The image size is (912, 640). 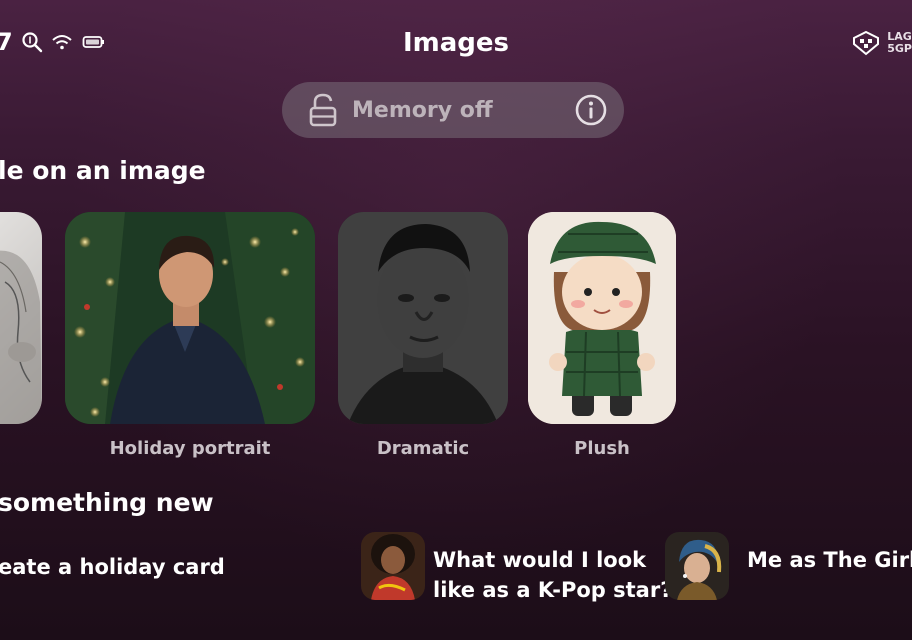 I want to click on memory-toggle-button: Memory off, so click(x=453, y=110).